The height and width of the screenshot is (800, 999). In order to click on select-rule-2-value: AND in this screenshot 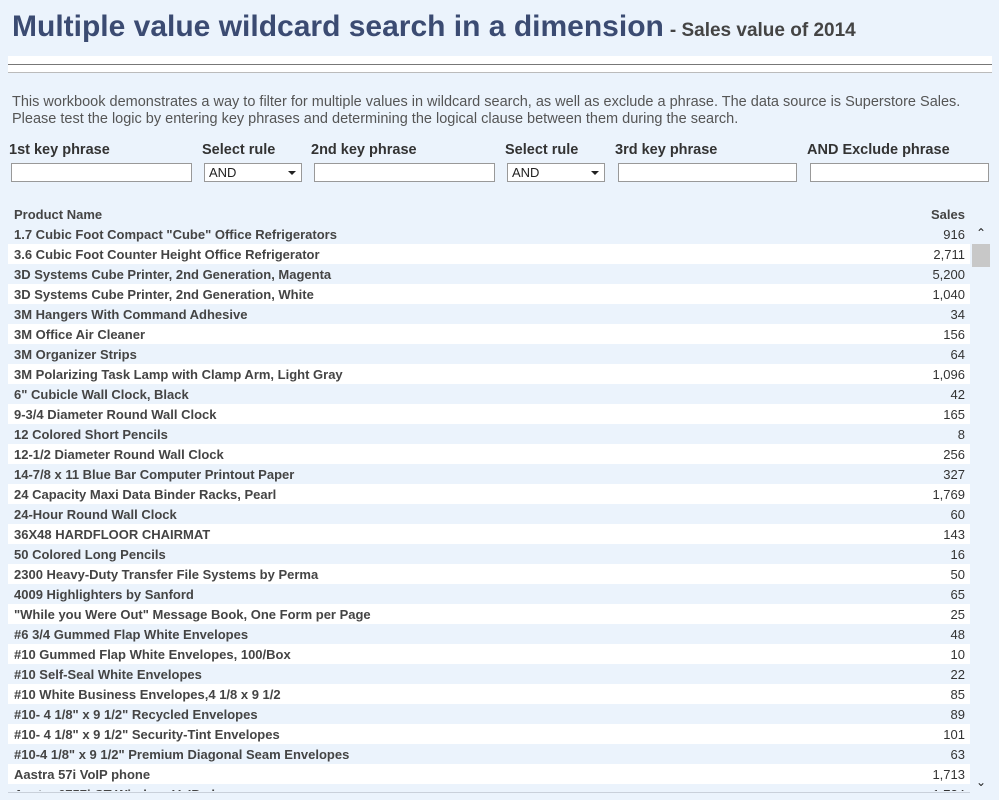, I will do `click(526, 172)`.